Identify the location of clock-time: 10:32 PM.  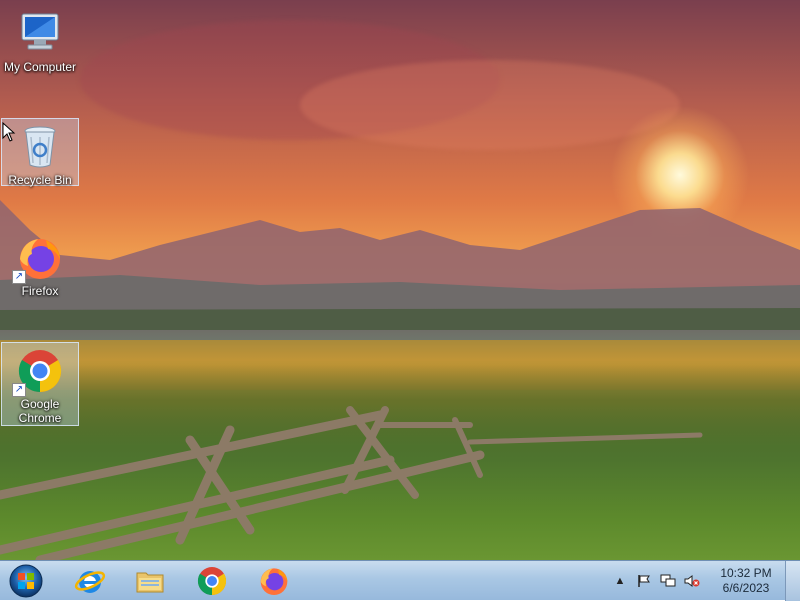
(746, 573).